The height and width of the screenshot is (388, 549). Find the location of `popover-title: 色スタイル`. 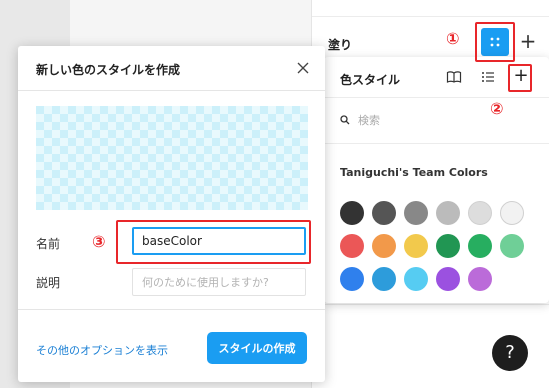

popover-title: 色スタイル is located at coordinates (370, 80).